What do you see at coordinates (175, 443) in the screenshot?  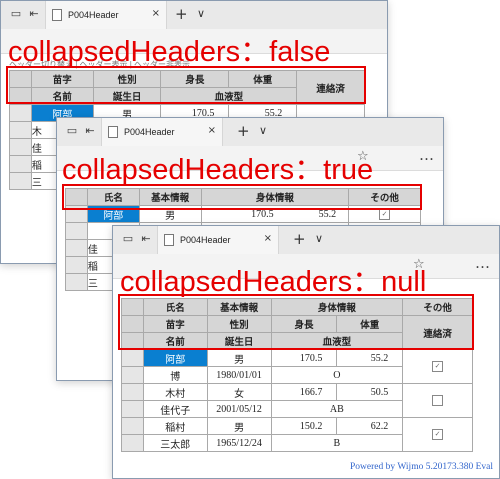 I see `cell-namae: 三太郎` at bounding box center [175, 443].